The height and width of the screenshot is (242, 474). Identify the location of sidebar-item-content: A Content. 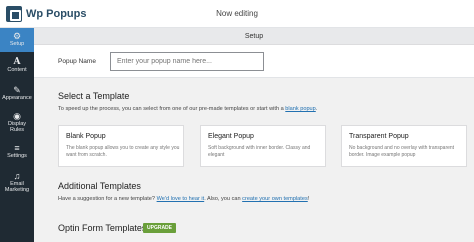
(17, 69).